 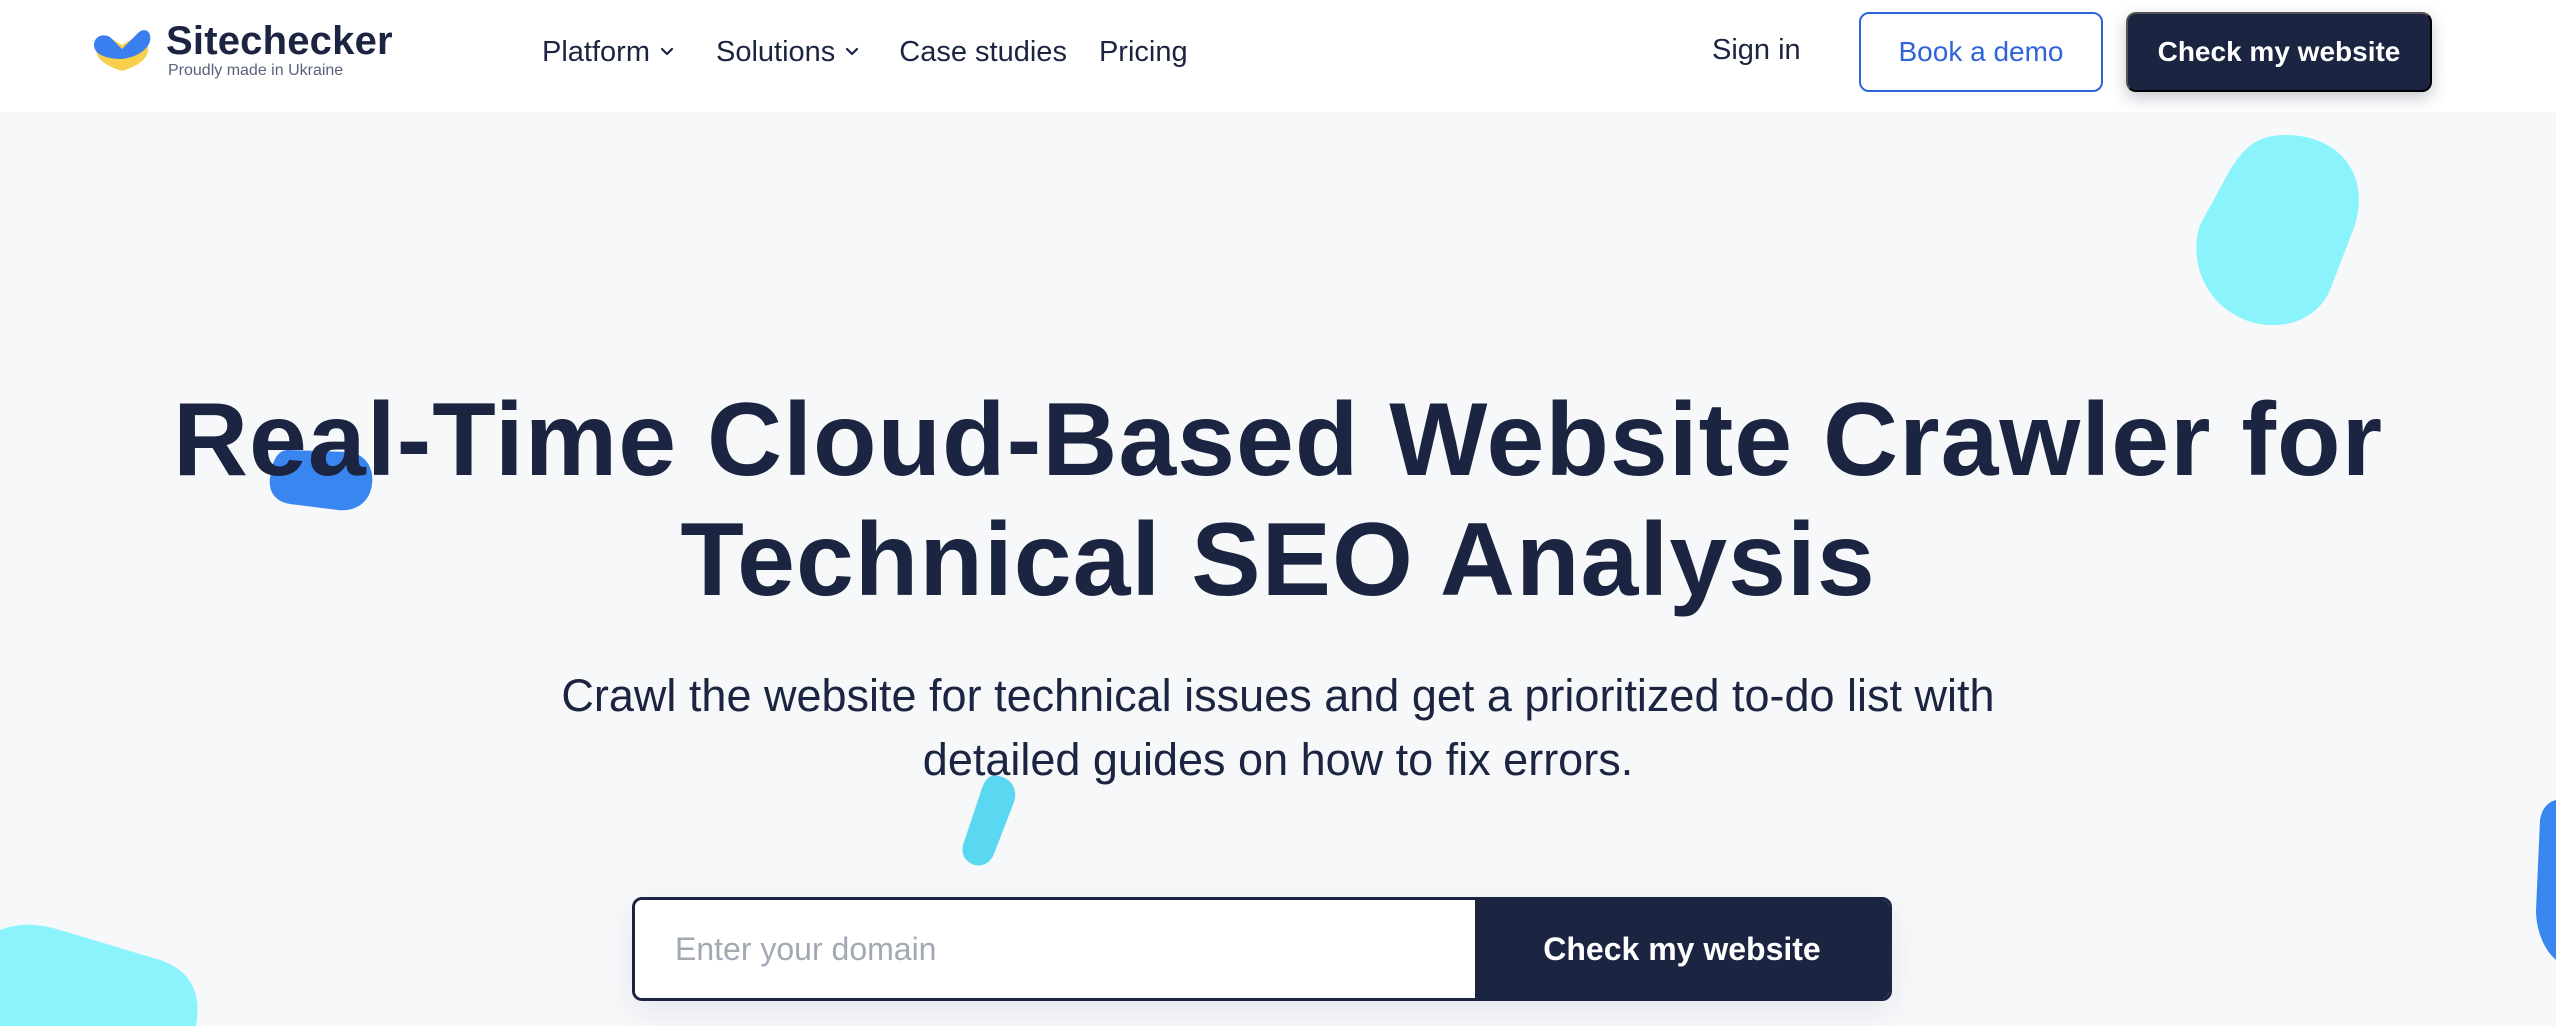 I want to click on main-nav: Platform Solutions Case studies Pricing, so click(x=865, y=52).